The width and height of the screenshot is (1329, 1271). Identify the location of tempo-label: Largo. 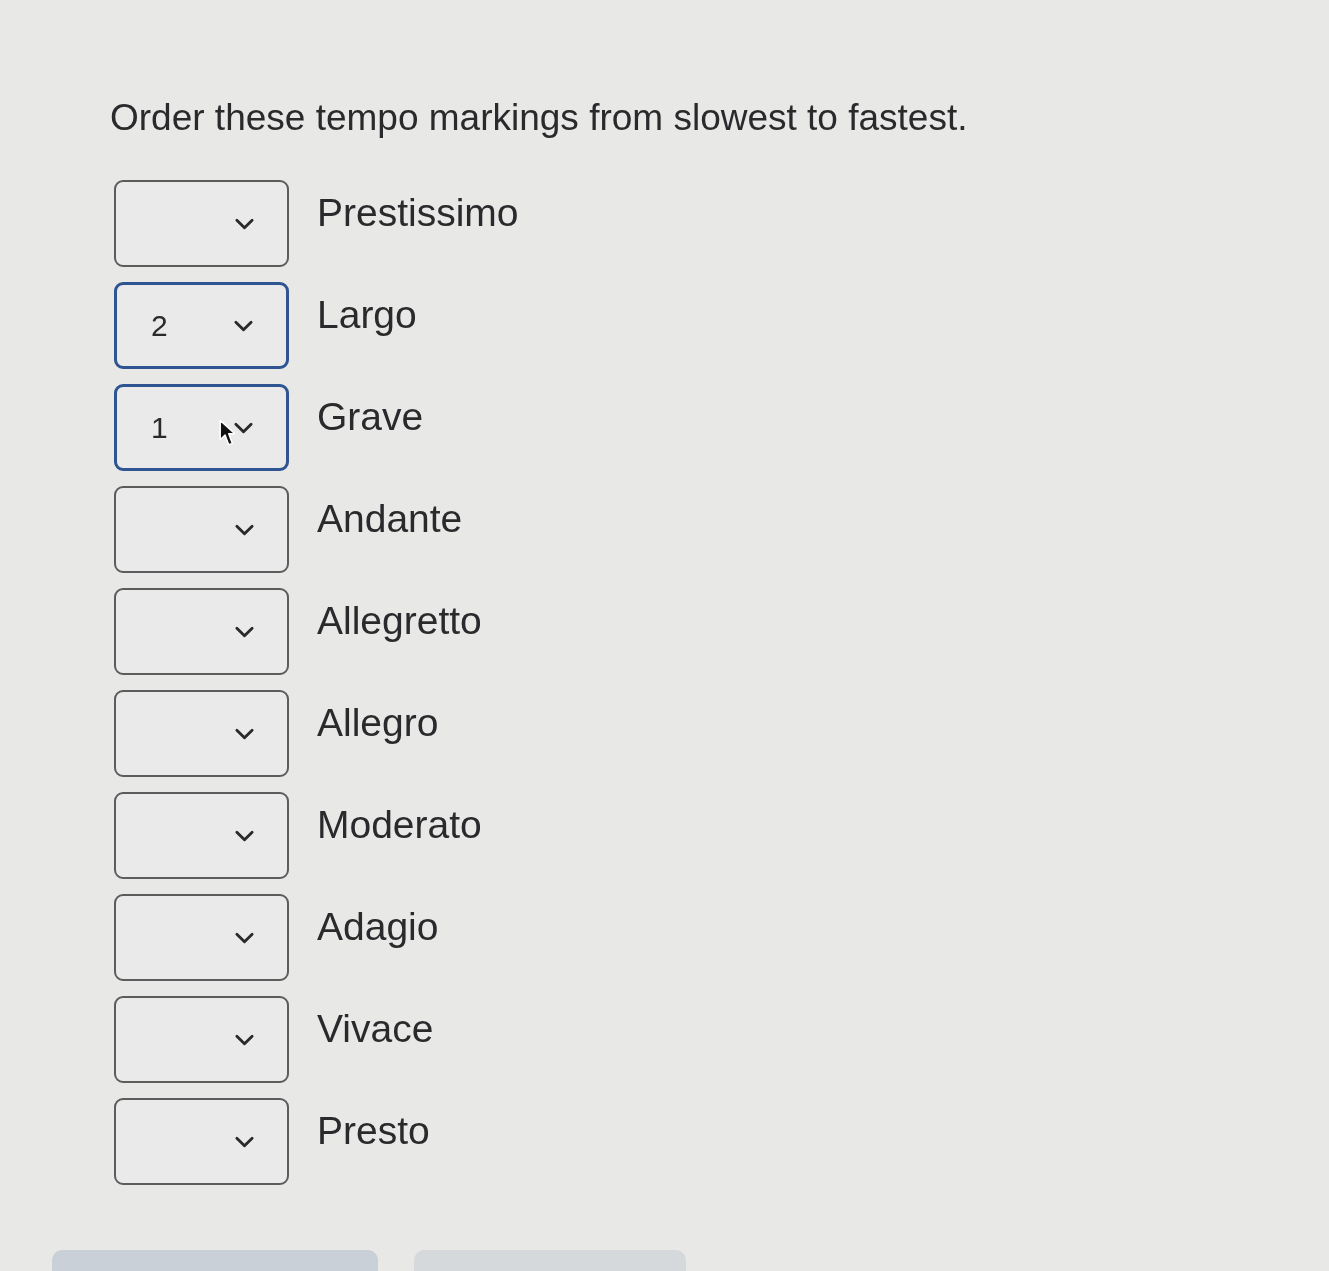
(367, 315).